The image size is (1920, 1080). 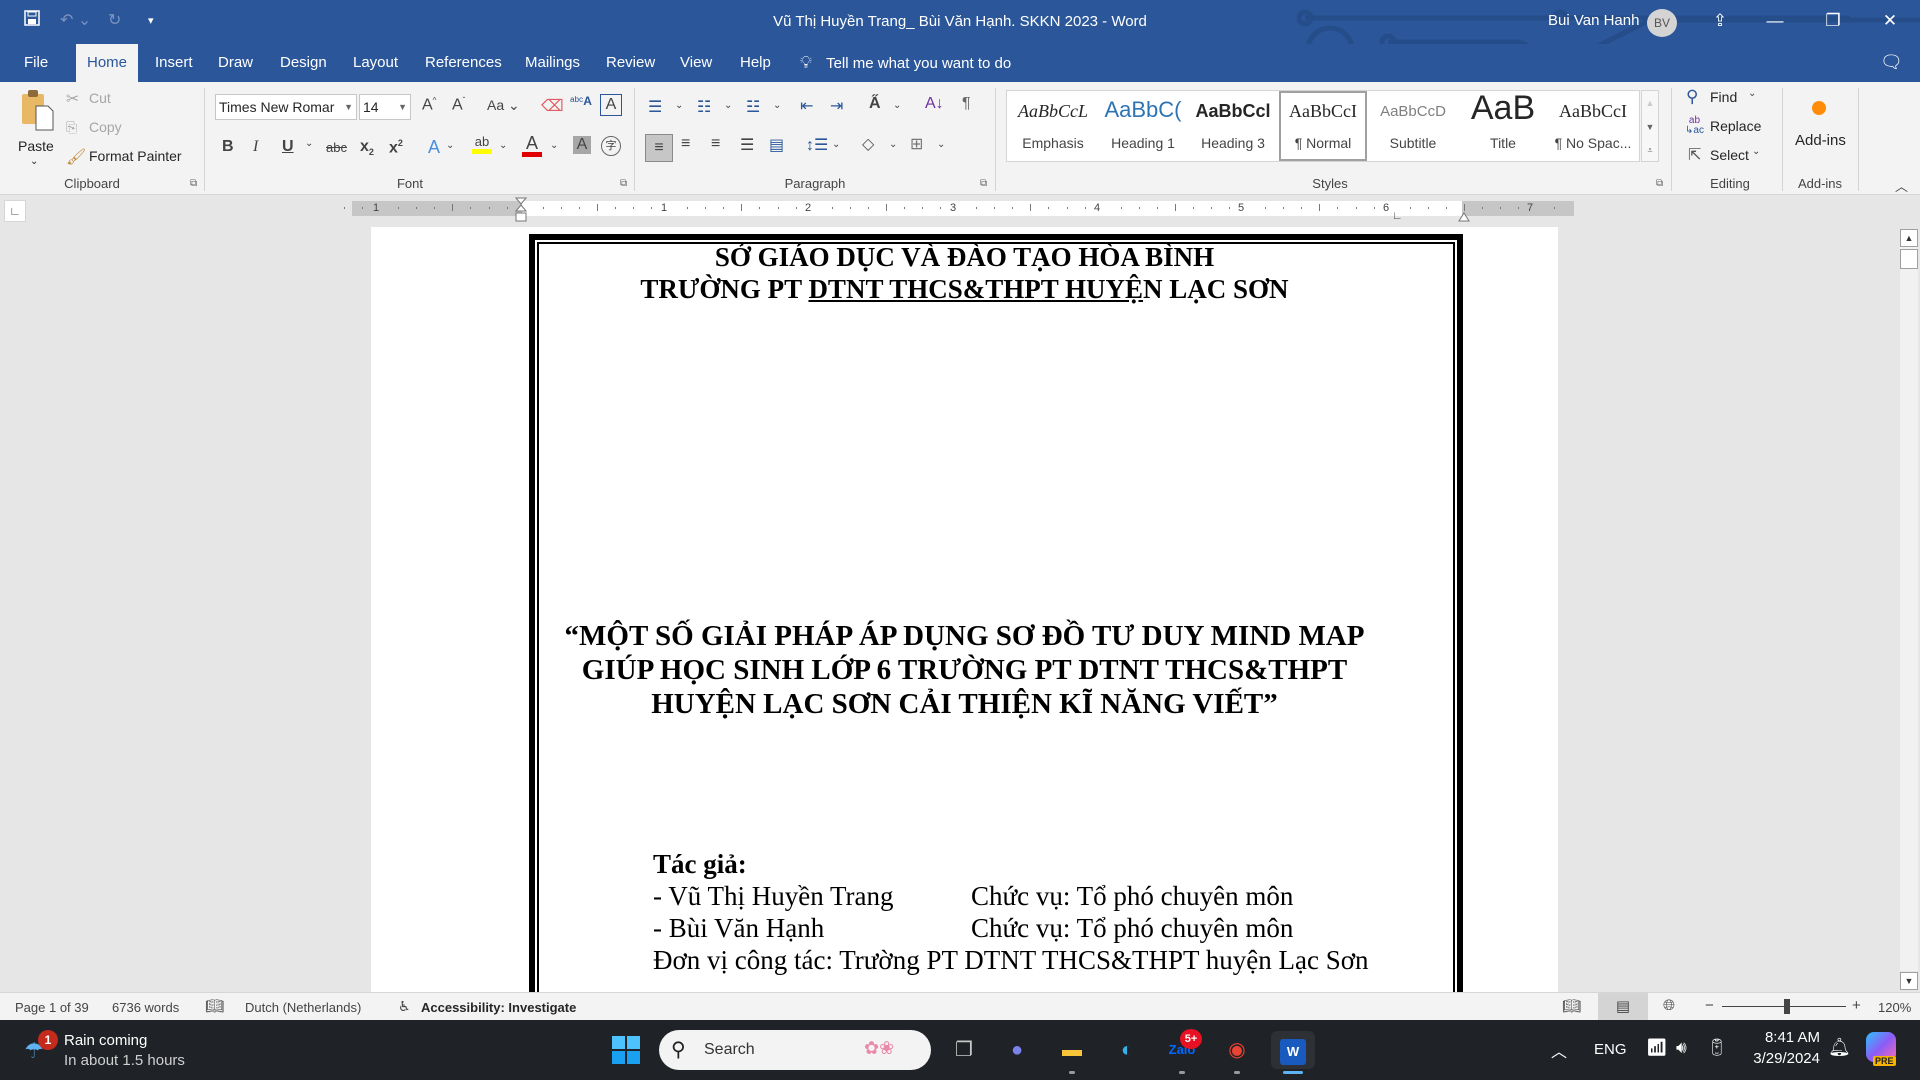 I want to click on wifi-icon: 📶︎, so click(x=1657, y=1048).